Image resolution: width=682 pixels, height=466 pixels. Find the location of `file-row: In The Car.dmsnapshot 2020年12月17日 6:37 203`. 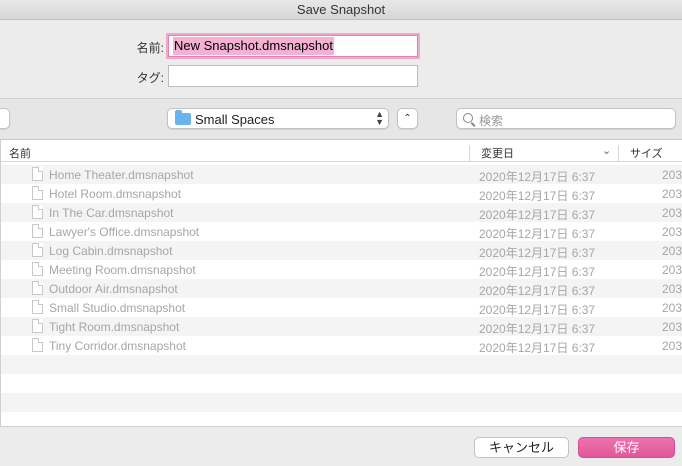

file-row: In The Car.dmsnapshot 2020年12月17日 6:37 203 is located at coordinates (341, 212).